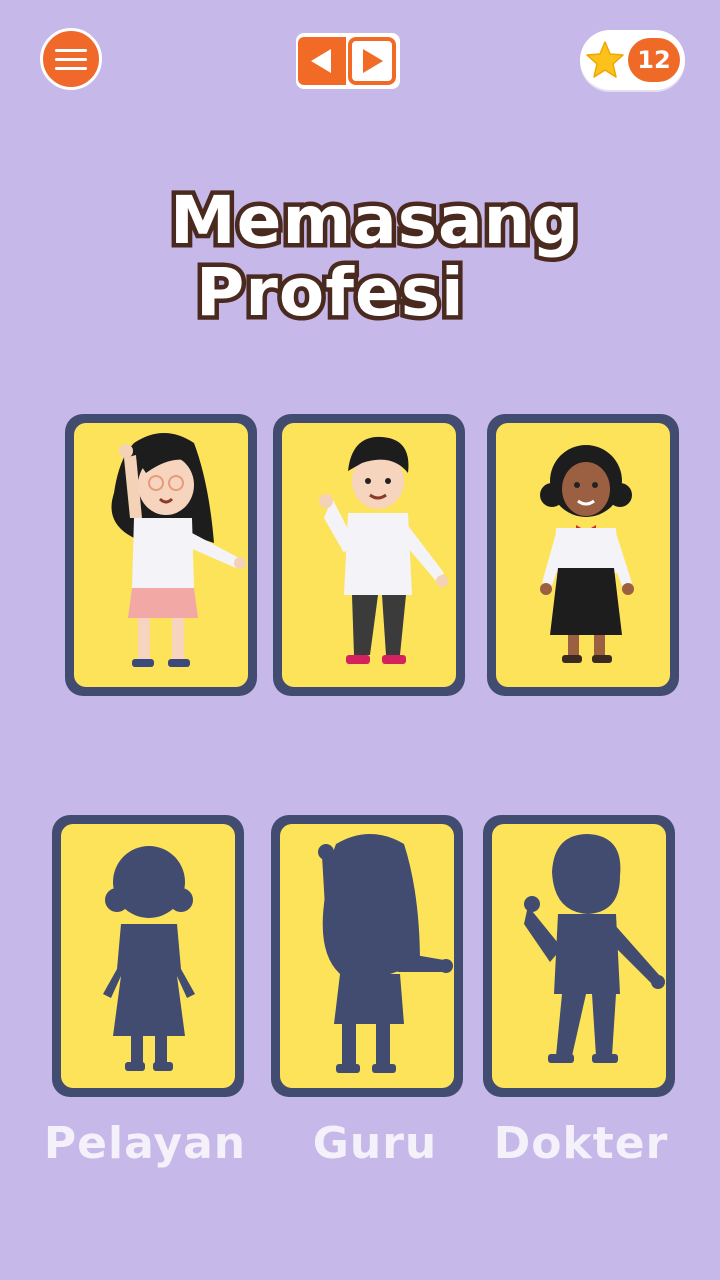 Image resolution: width=720 pixels, height=1280 pixels. I want to click on prev-next-controls, so click(348, 61).